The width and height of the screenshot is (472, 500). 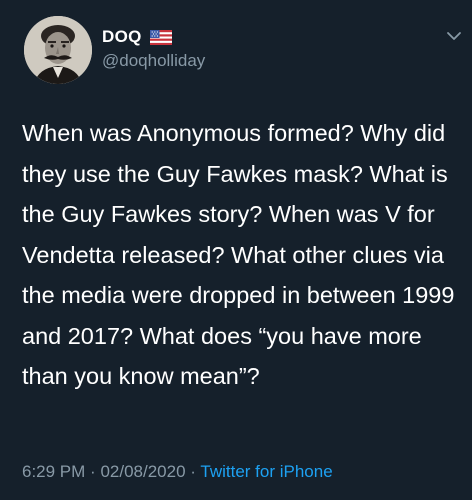 I want to click on author-name-row: DOQ, so click(x=137, y=37).